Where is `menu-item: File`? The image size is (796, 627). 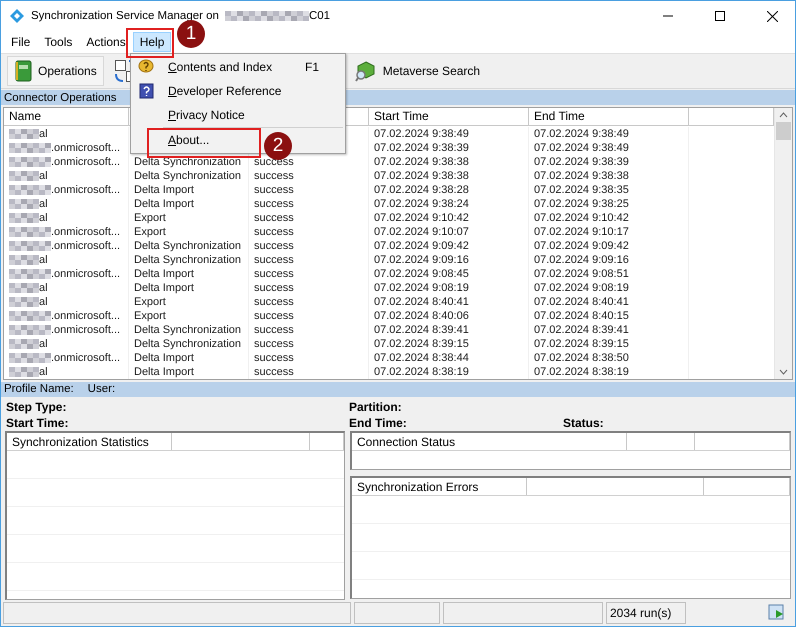
menu-item: File is located at coordinates (21, 42).